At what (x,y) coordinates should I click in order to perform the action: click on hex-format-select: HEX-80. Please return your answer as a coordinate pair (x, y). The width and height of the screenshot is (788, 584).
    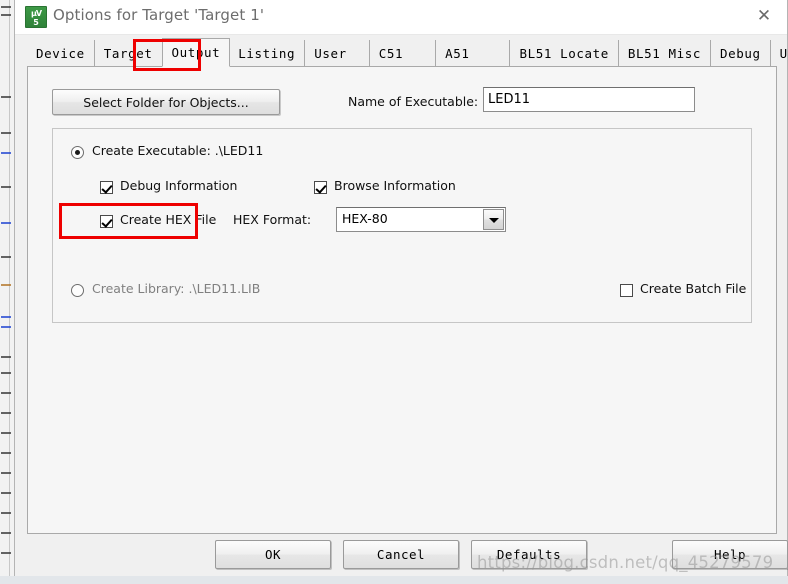
    Looking at the image, I should click on (421, 219).